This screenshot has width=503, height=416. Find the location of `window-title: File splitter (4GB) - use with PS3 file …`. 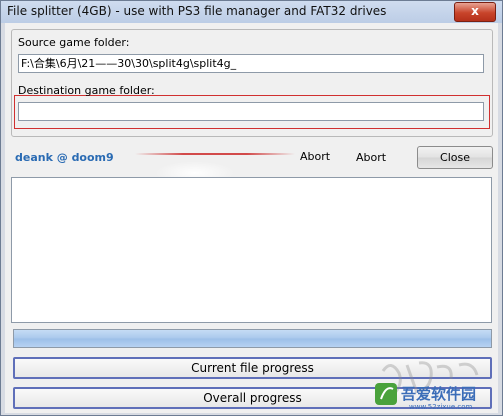

window-title: File splitter (4GB) - use with PS3 file … is located at coordinates (197, 11).